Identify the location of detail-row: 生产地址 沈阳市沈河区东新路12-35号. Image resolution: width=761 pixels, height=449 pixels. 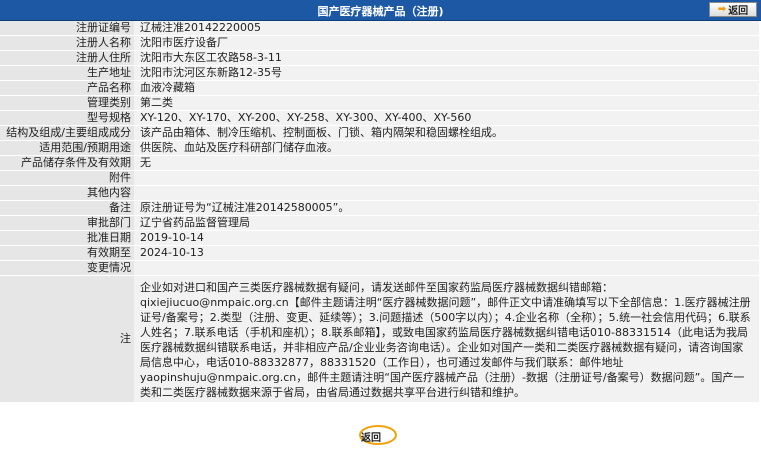
(379, 73).